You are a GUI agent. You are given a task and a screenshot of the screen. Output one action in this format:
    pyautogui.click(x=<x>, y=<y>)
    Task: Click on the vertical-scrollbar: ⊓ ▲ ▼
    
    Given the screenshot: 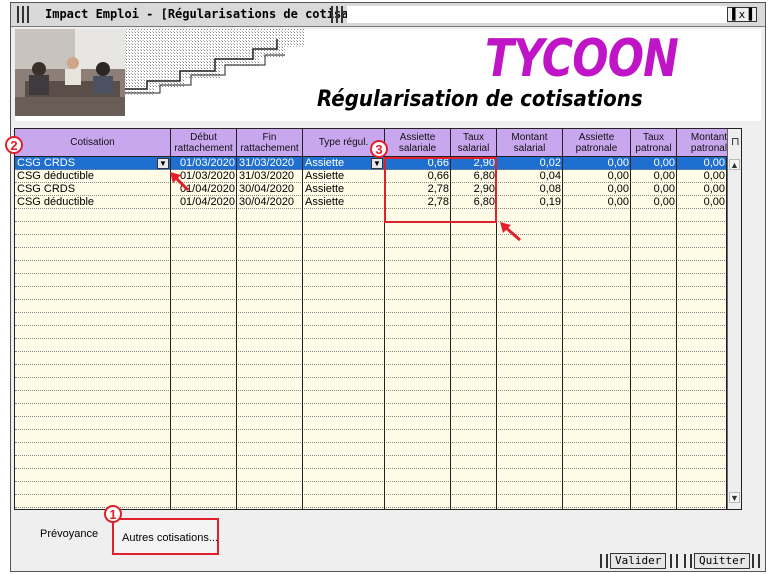 What is the action you would take?
    pyautogui.click(x=734, y=319)
    